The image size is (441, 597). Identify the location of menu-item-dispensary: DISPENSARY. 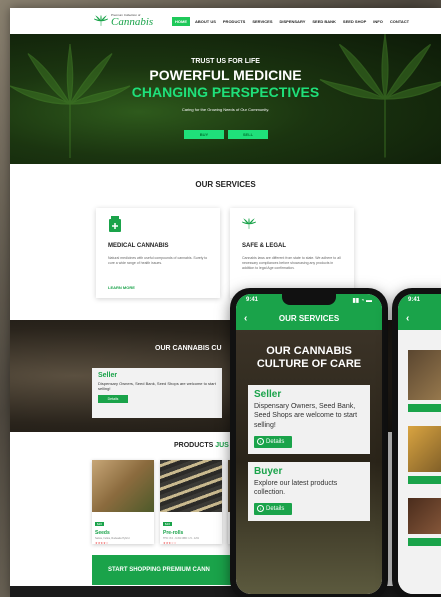
(293, 21).